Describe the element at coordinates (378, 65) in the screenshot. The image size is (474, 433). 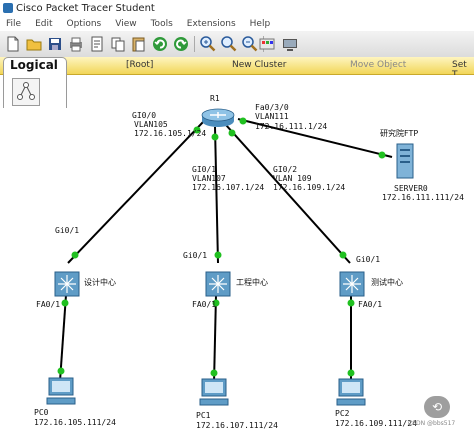
I see `move-object-button: Move Object` at that location.